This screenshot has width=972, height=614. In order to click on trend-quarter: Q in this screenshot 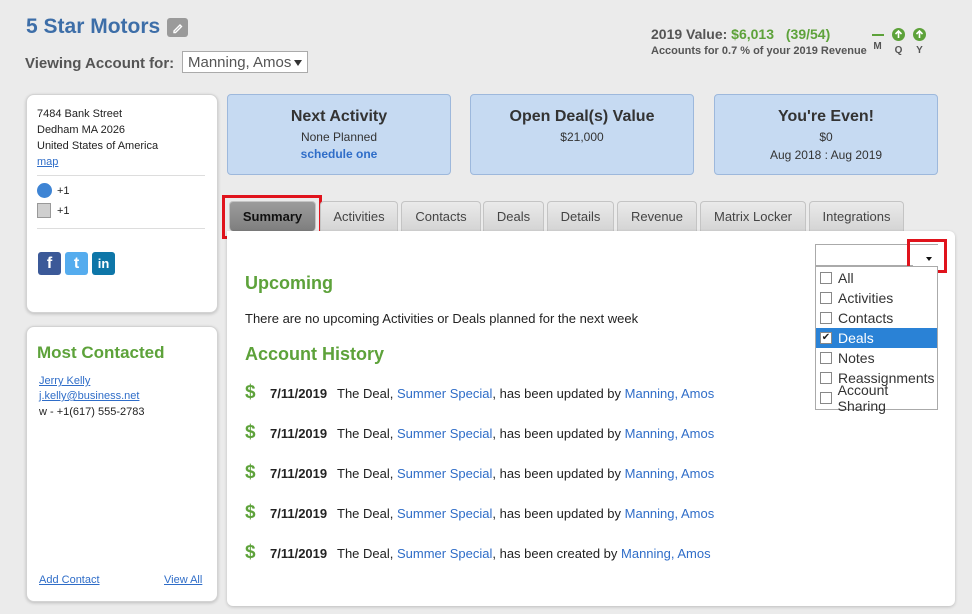, I will do `click(898, 42)`.